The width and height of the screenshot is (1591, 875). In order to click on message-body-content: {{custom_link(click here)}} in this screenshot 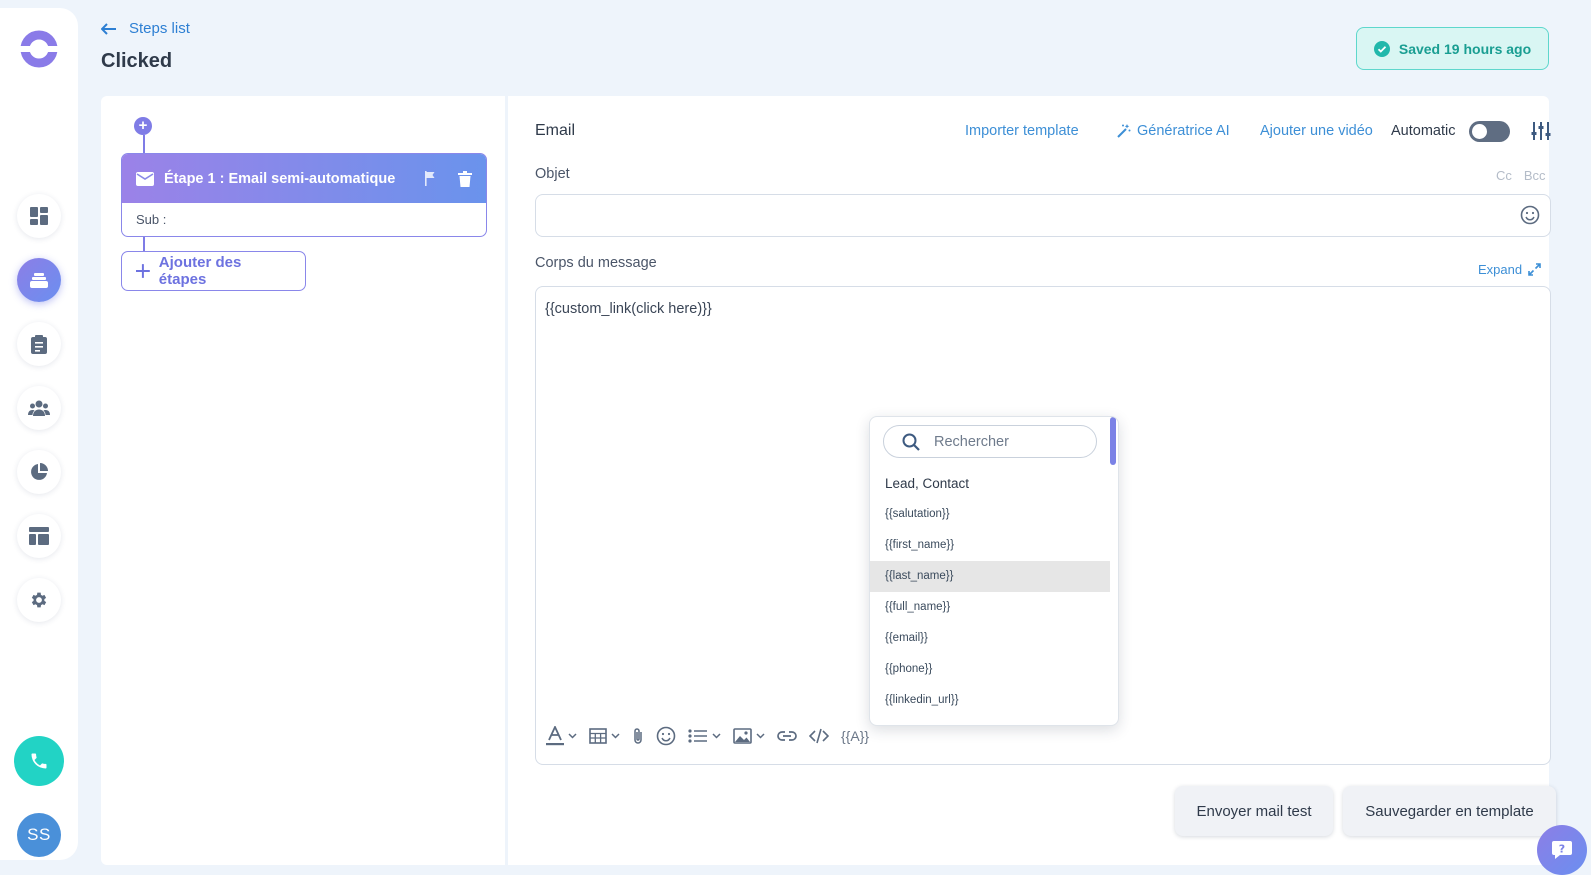, I will do `click(628, 309)`.